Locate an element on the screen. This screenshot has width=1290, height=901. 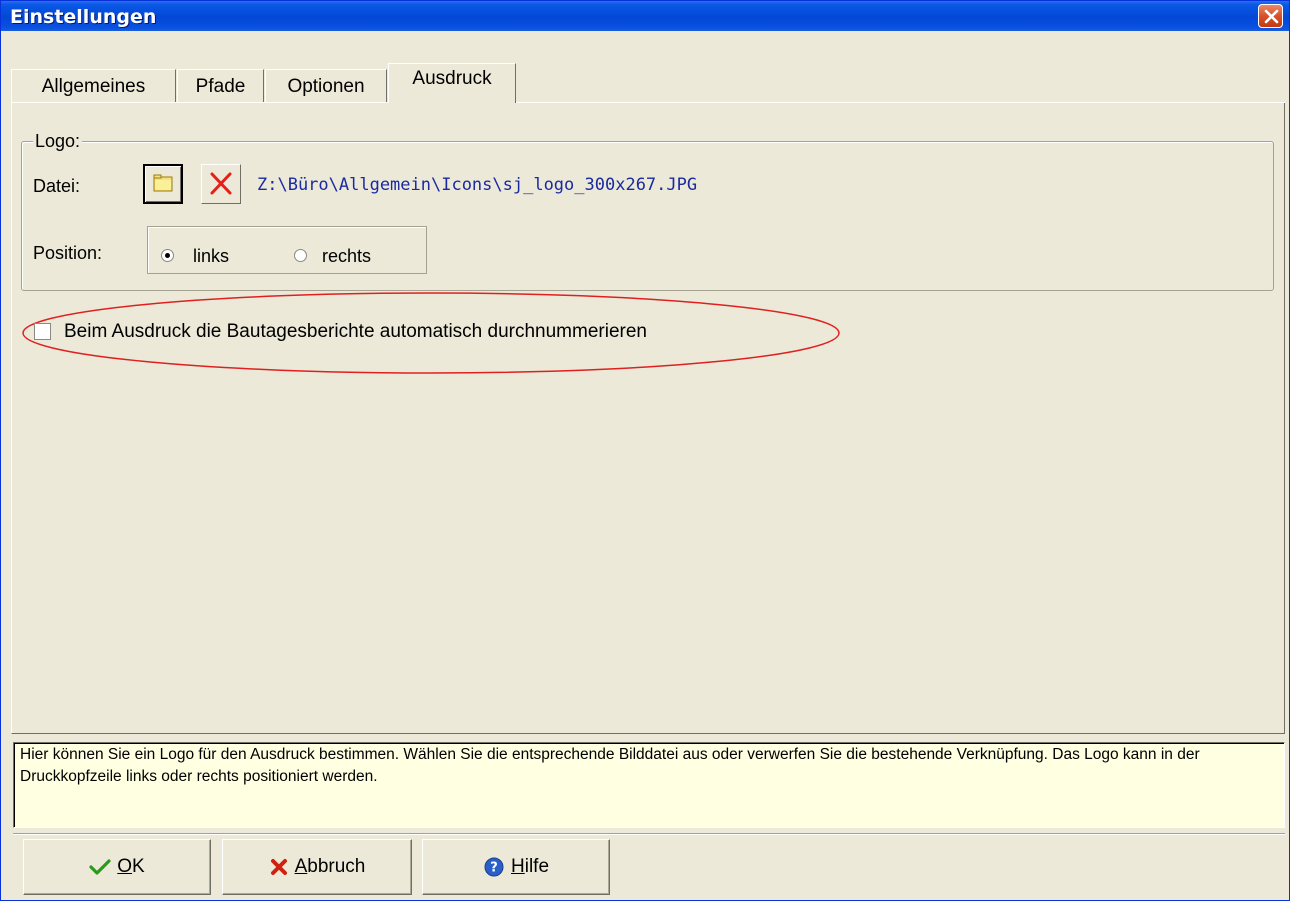
tab-label: Allgemeines is located at coordinates (93, 86).